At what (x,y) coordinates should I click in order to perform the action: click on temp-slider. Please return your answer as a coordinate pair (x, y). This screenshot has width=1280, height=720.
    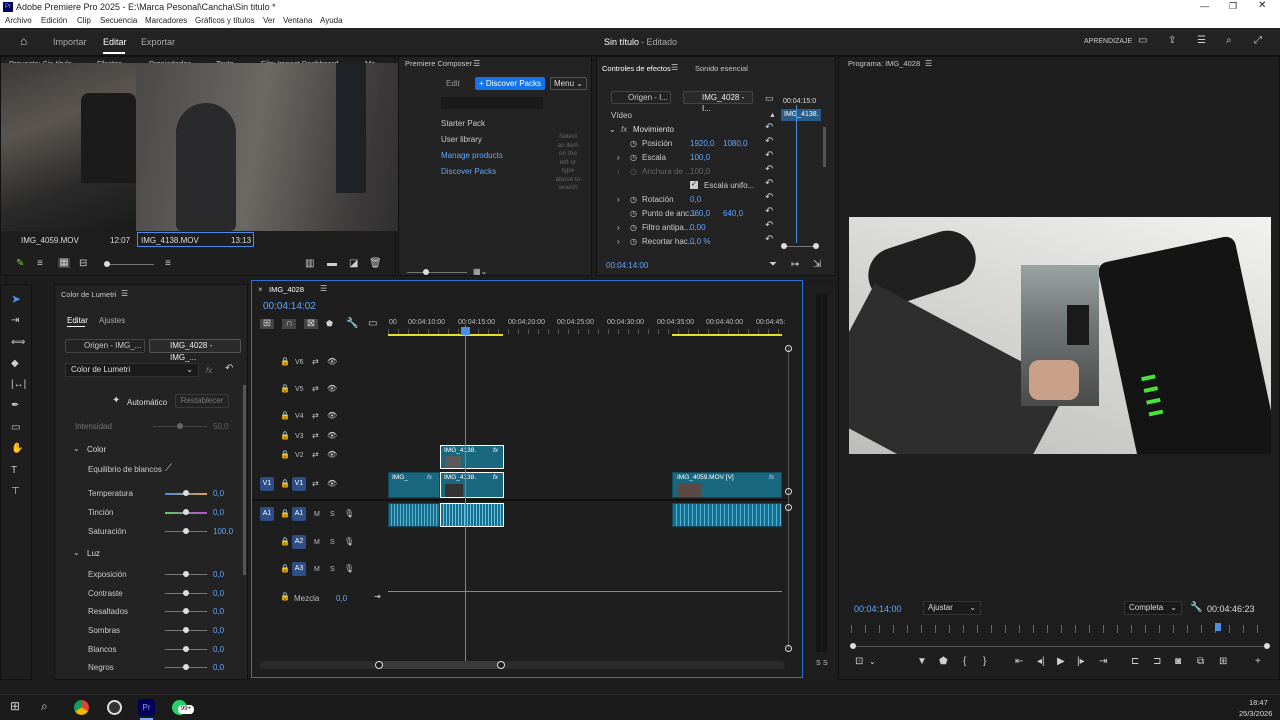
    Looking at the image, I should click on (186, 493).